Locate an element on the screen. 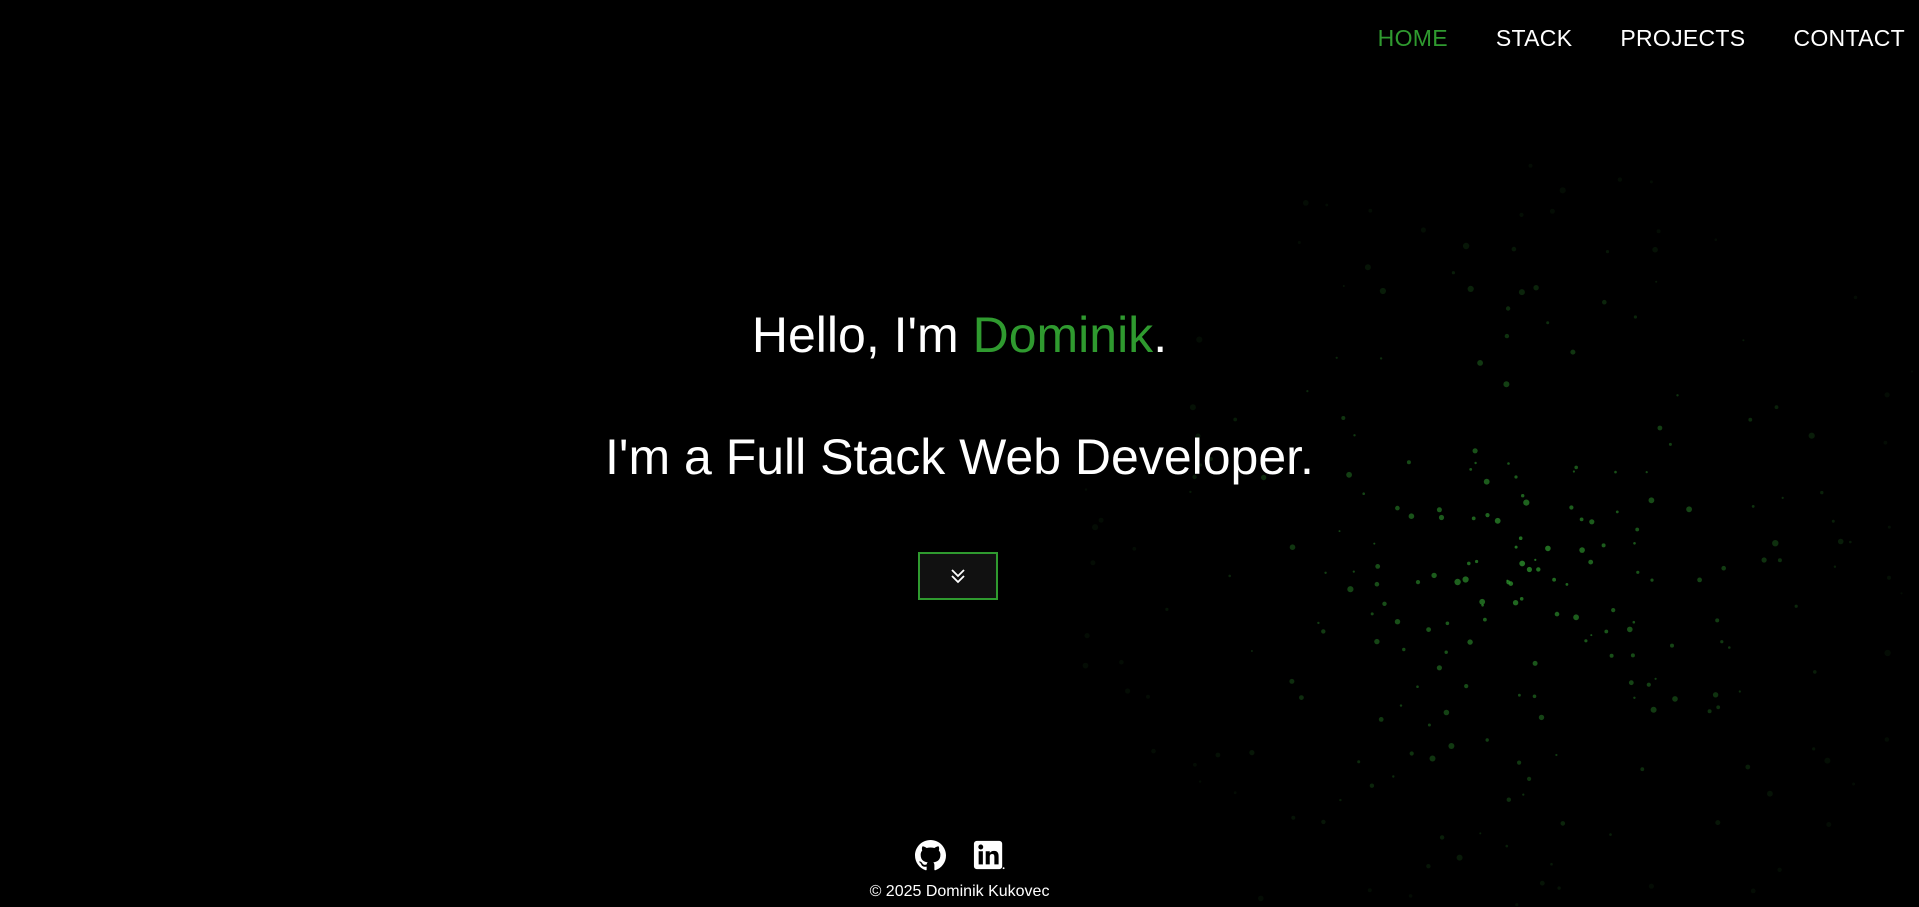 The height and width of the screenshot is (907, 1919). nav-home: HOME is located at coordinates (1413, 38).